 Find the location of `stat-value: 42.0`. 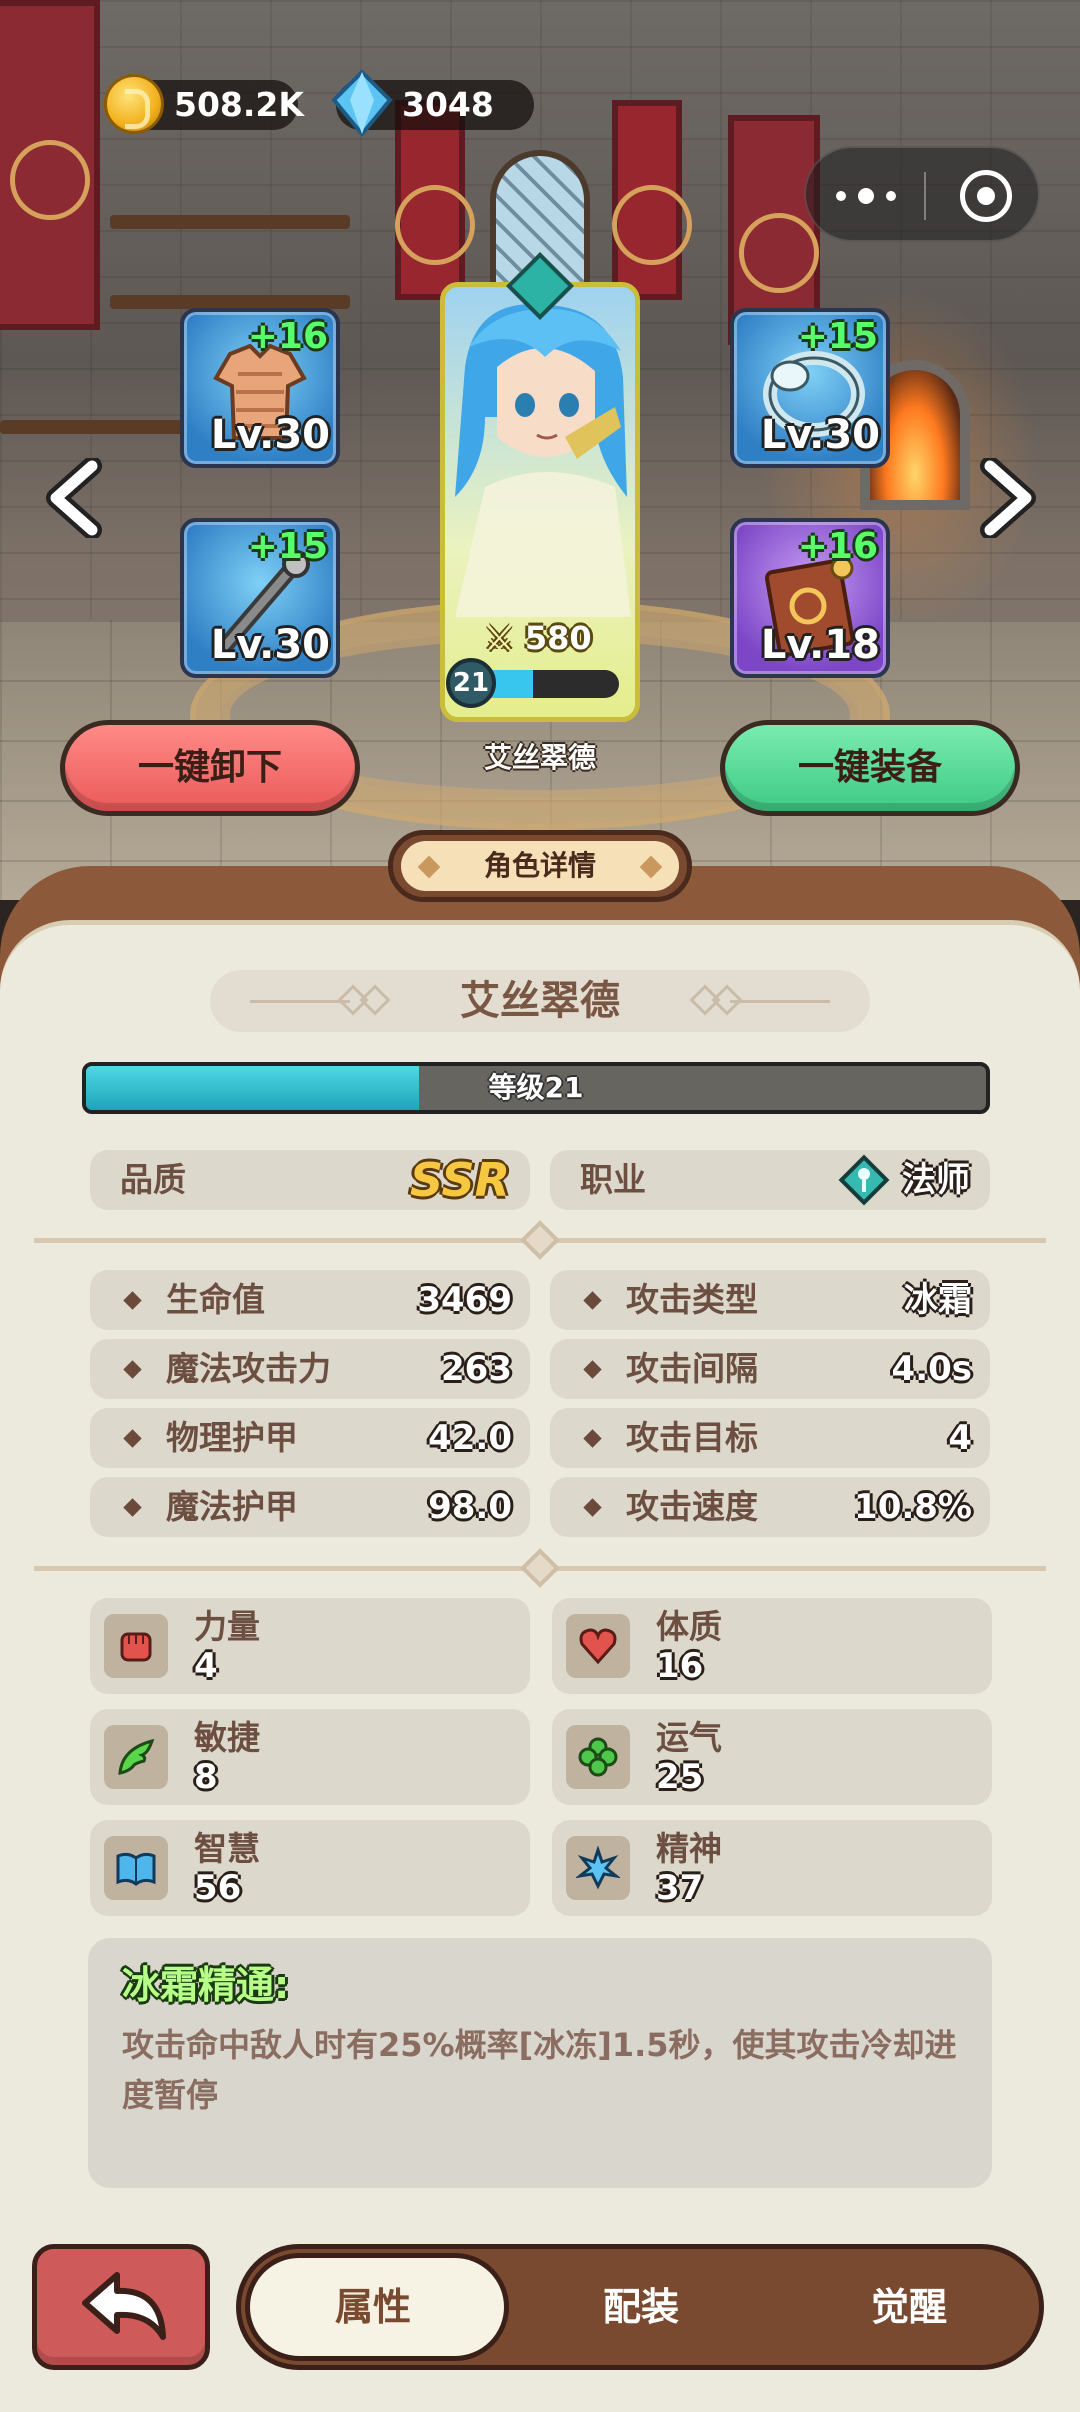

stat-value: 42.0 is located at coordinates (470, 1438).